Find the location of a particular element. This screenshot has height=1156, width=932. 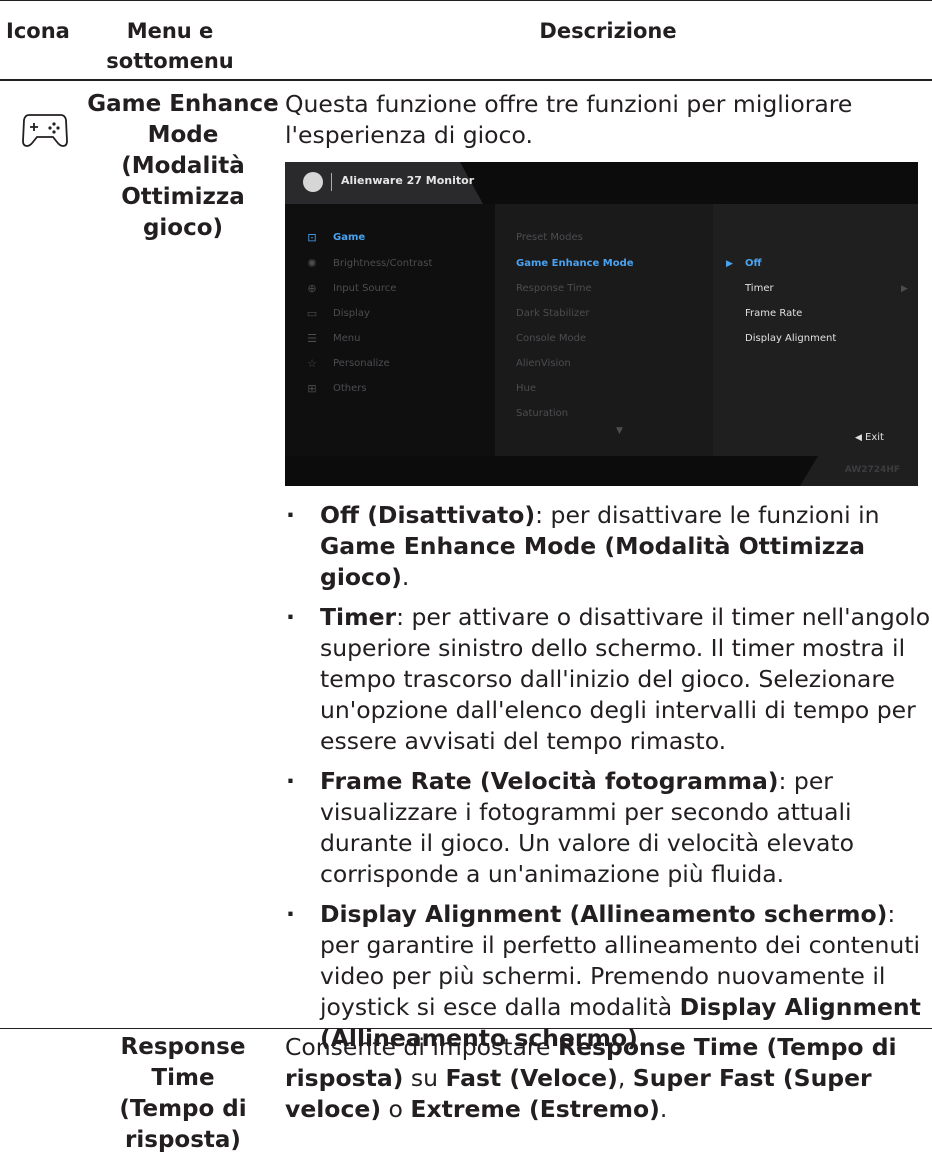

selected-arrow-icon: ▶ is located at coordinates (729, 264).